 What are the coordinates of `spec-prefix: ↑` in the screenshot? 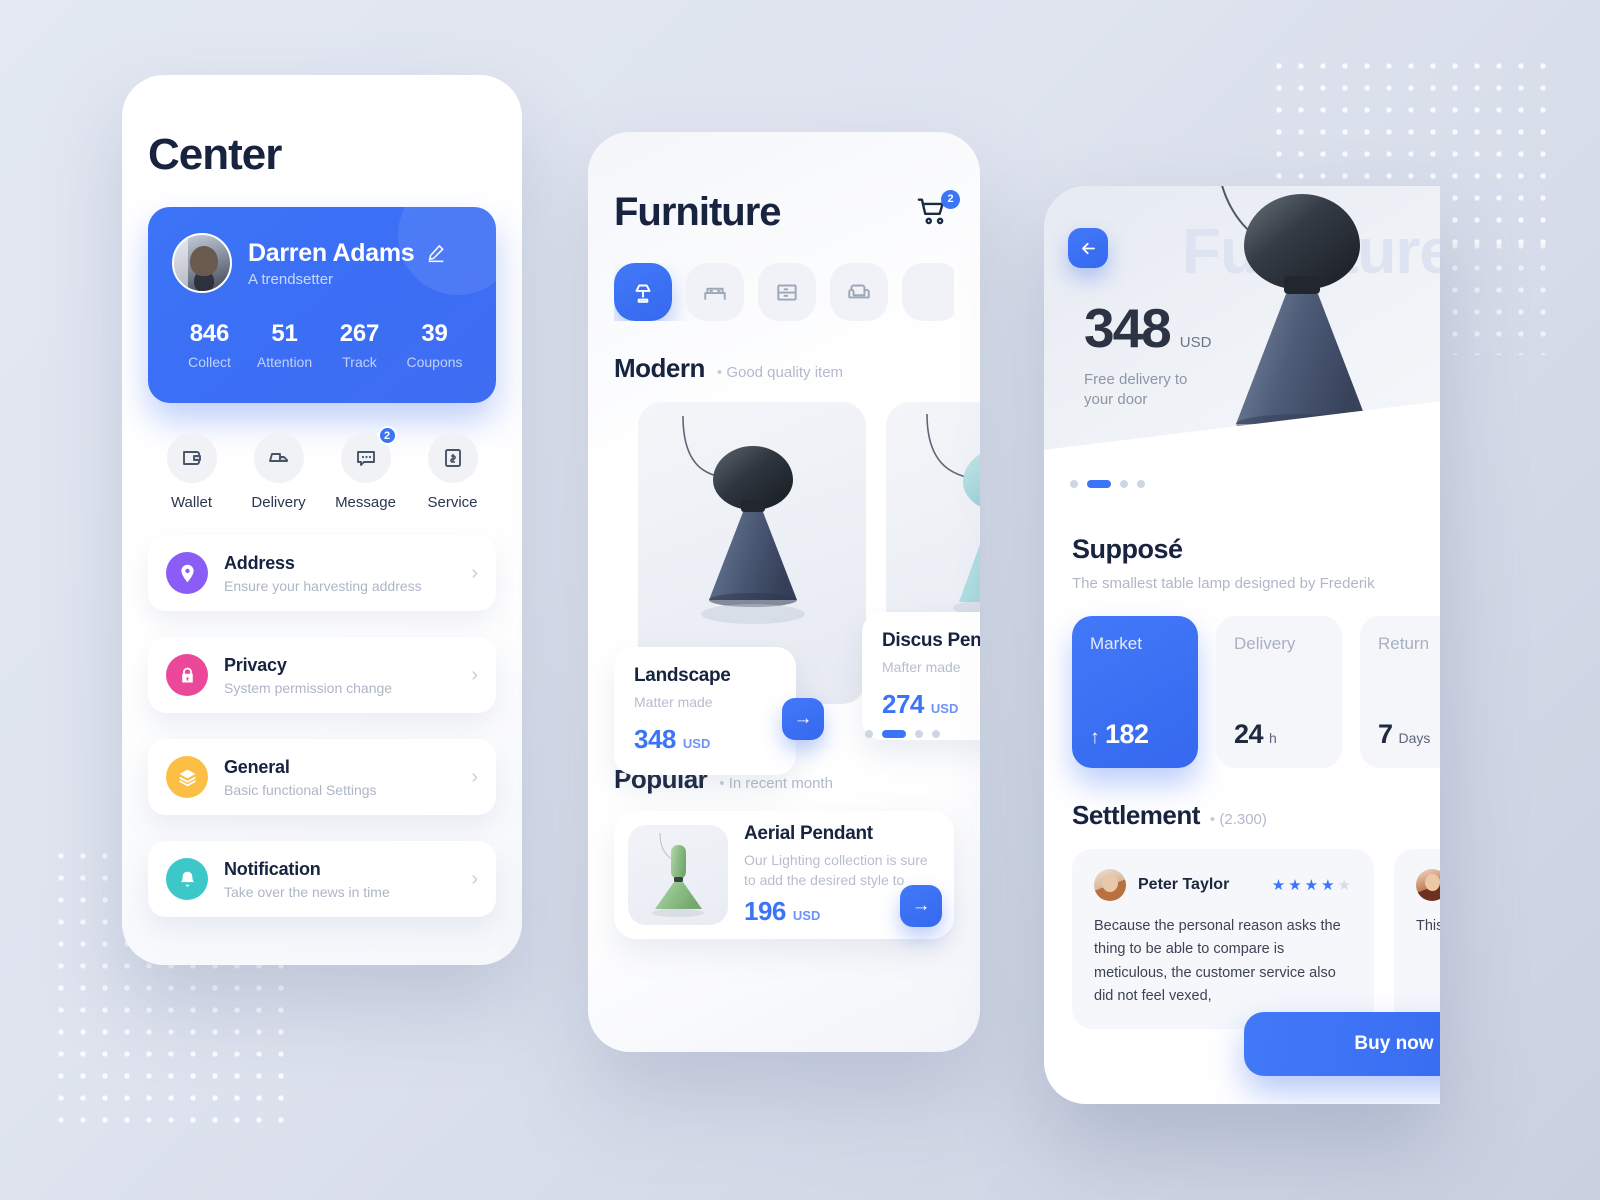 It's located at (1095, 737).